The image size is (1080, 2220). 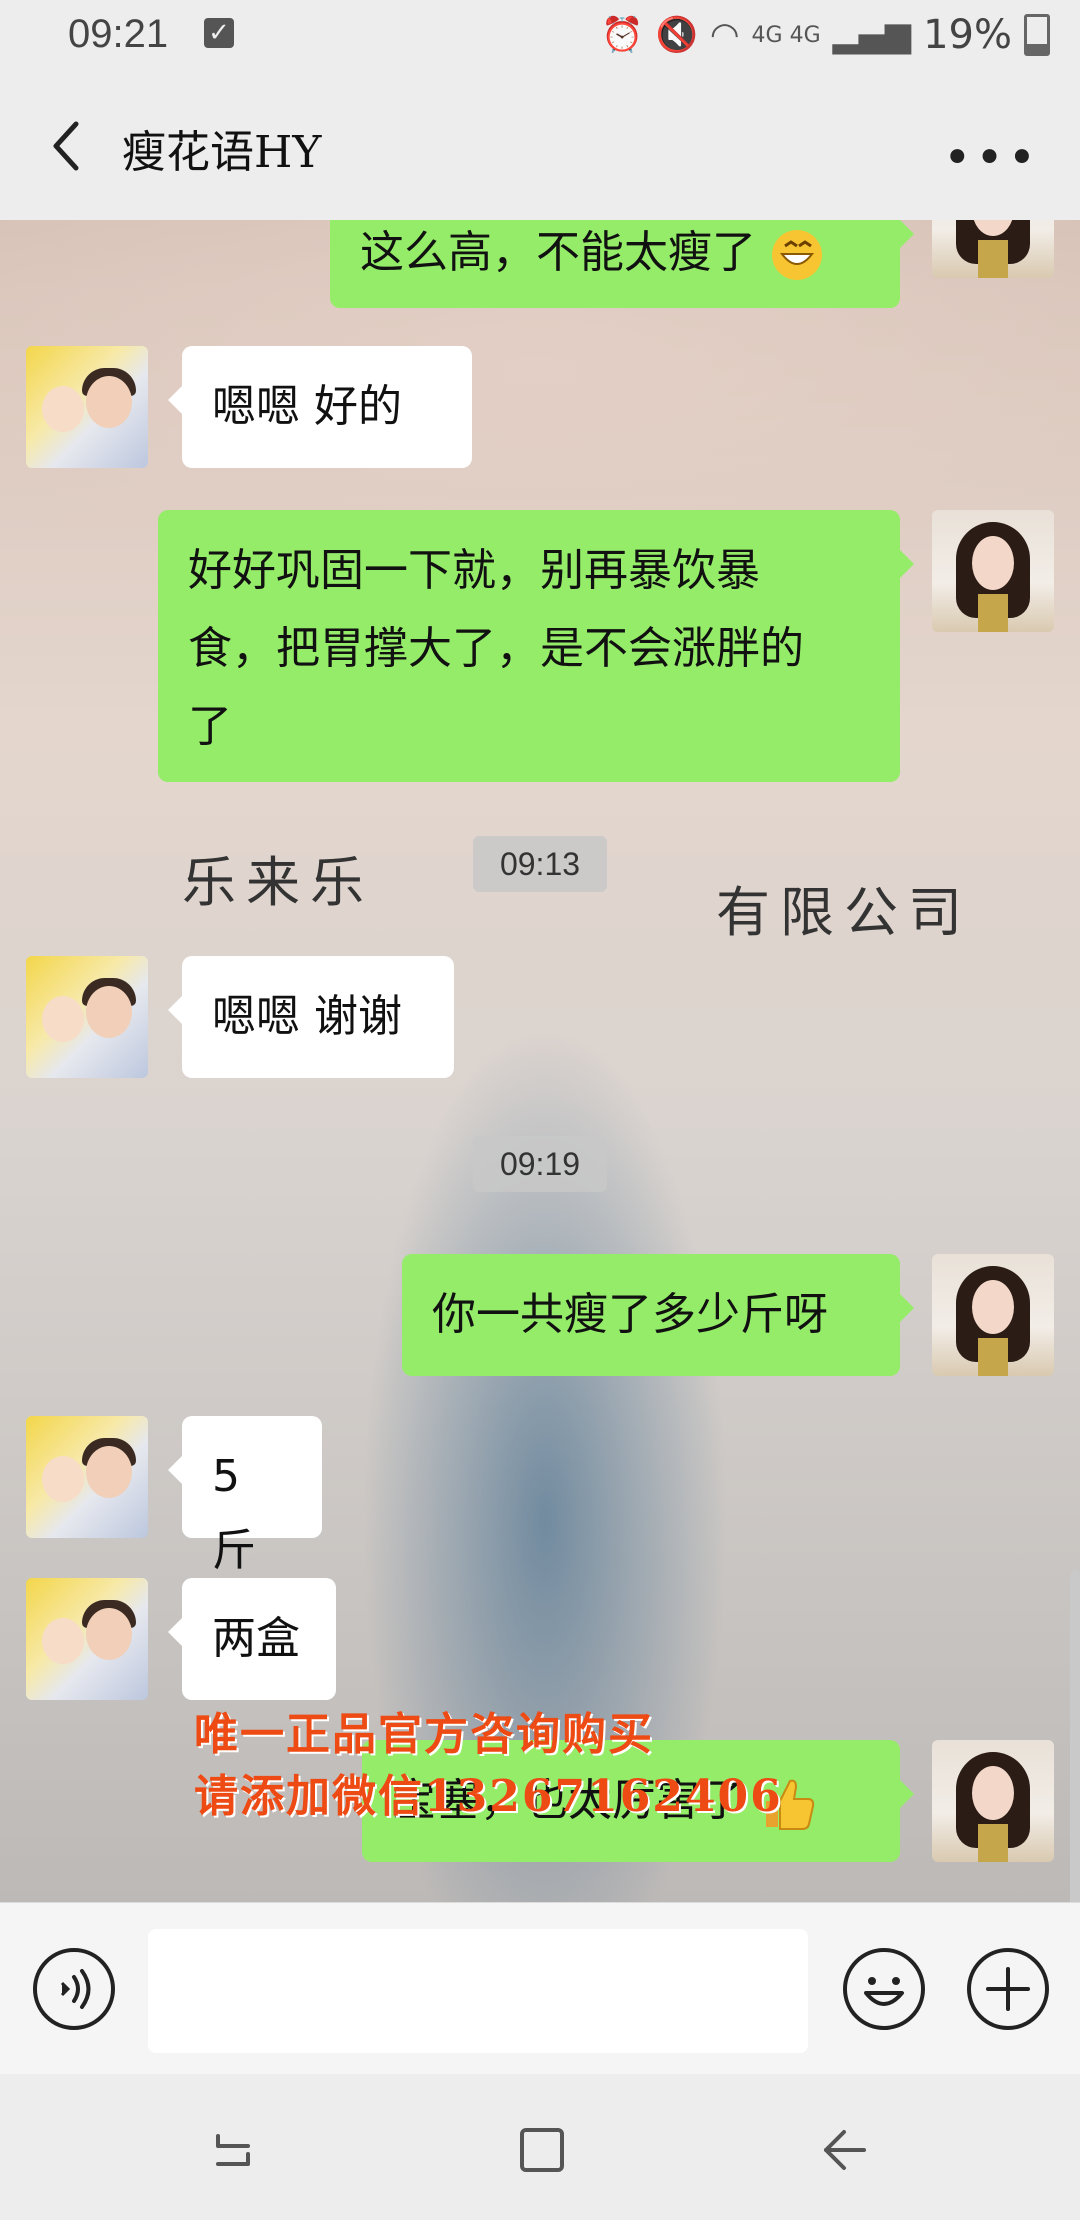 I want to click on message-text: 嗯嗯 好的, so click(x=307, y=406).